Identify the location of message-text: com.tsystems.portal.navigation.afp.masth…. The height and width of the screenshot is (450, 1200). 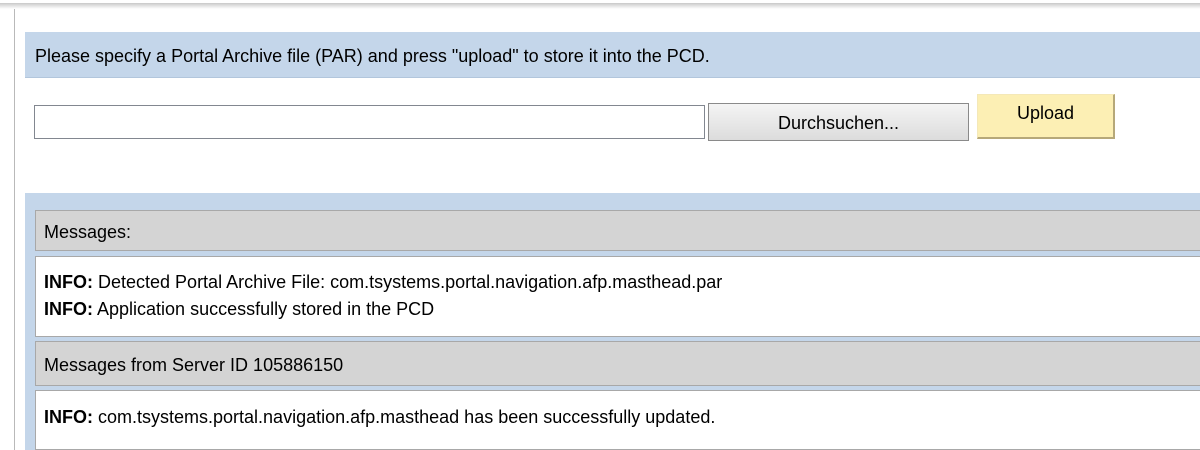
(404, 417).